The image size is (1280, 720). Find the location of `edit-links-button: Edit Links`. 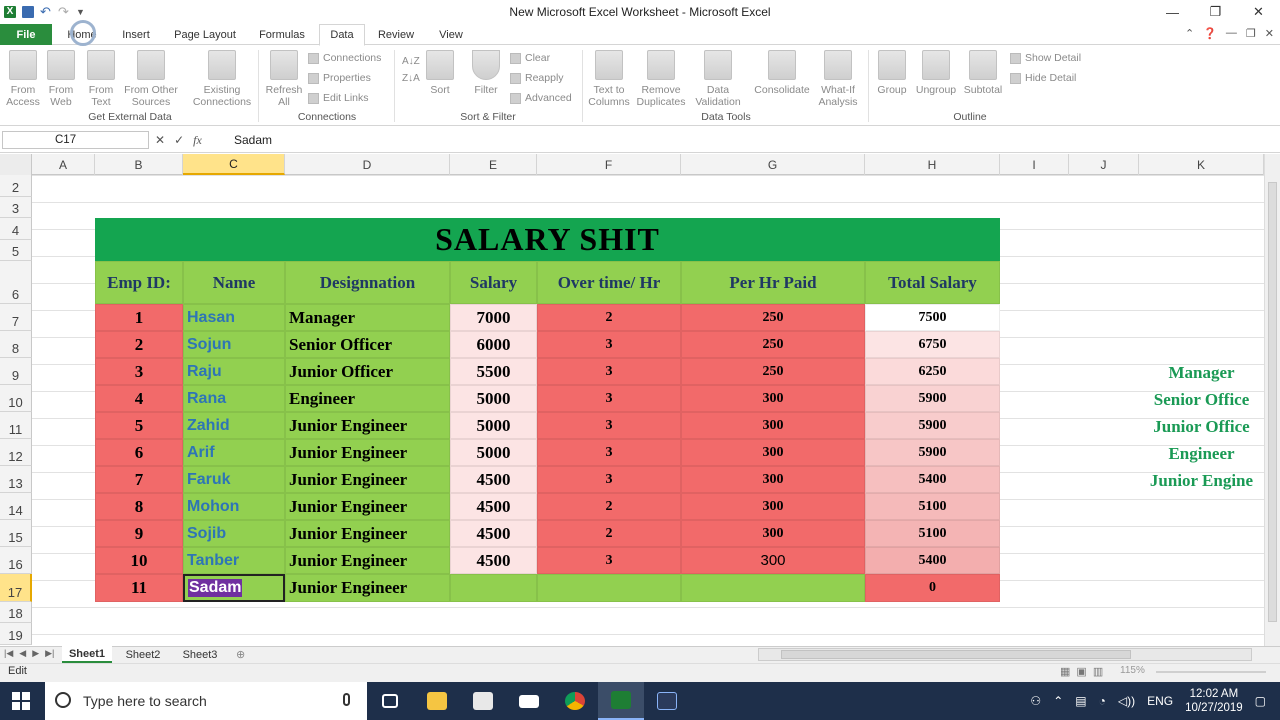

edit-links-button: Edit Links is located at coordinates (344, 98).